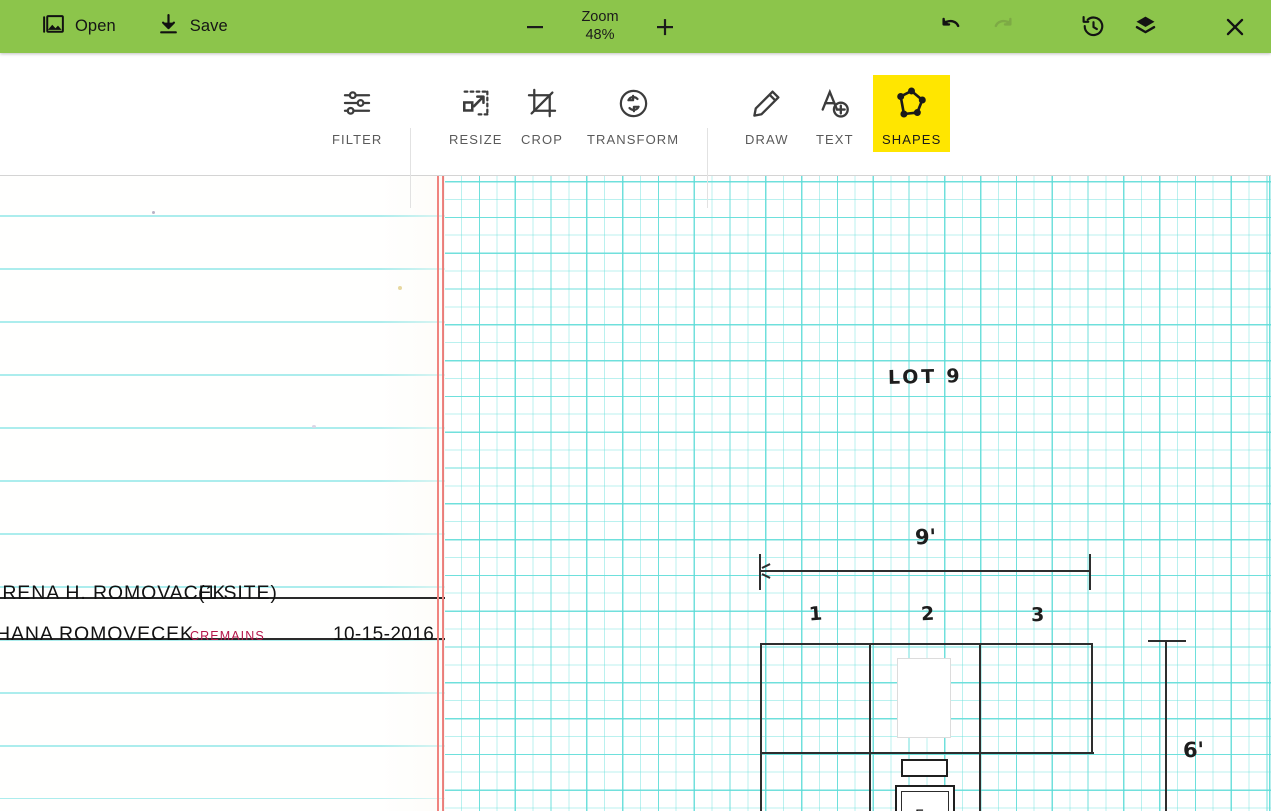 This screenshot has width=1271, height=811. Describe the element at coordinates (1092, 698) in the screenshot. I see `plot-grid-right-edge` at that location.